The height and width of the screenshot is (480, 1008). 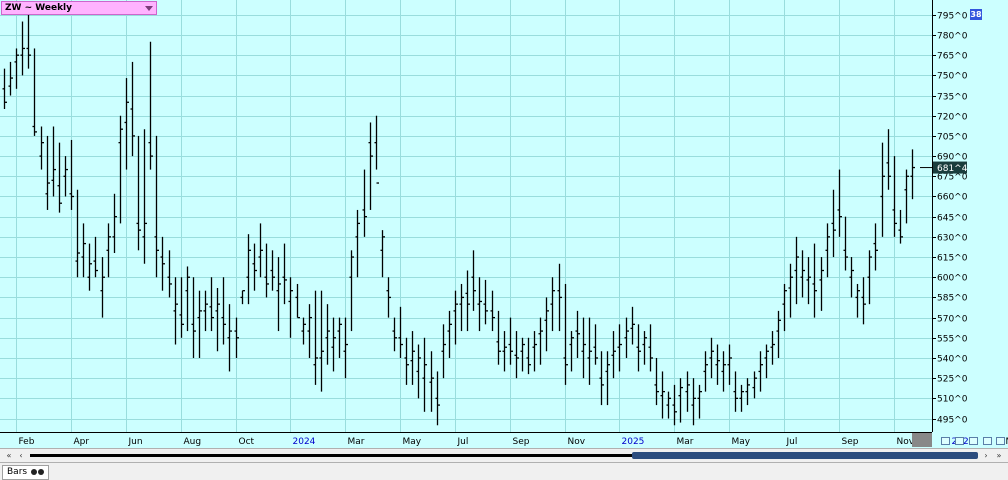 I want to click on scroll-left-icon: ‹, so click(x=21, y=455).